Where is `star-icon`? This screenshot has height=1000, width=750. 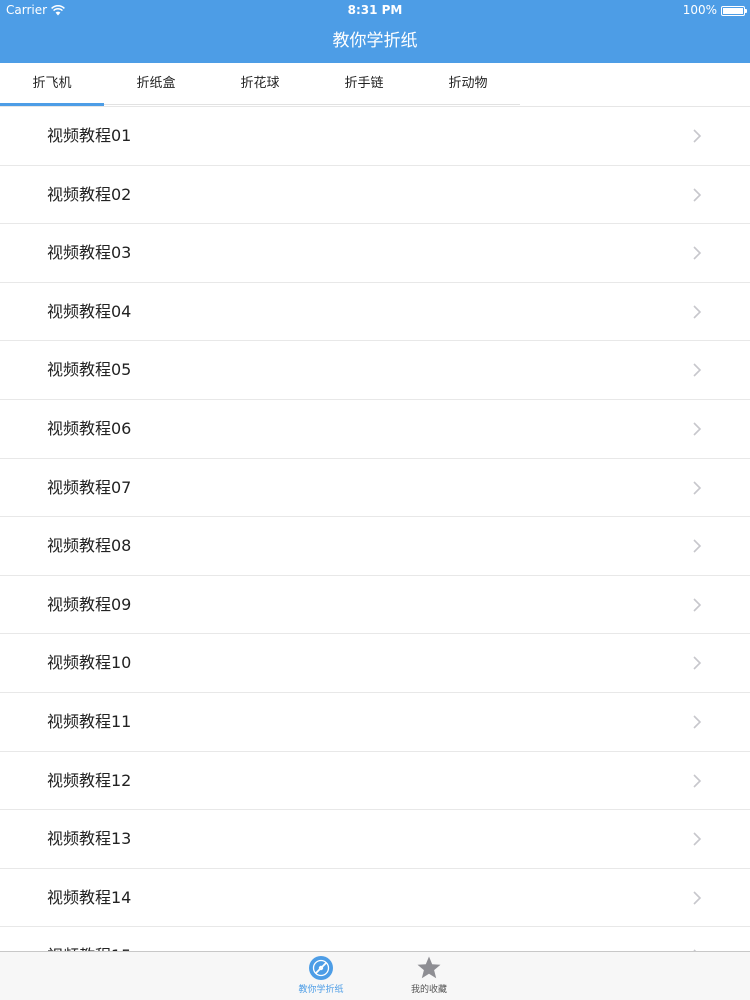 star-icon is located at coordinates (429, 967).